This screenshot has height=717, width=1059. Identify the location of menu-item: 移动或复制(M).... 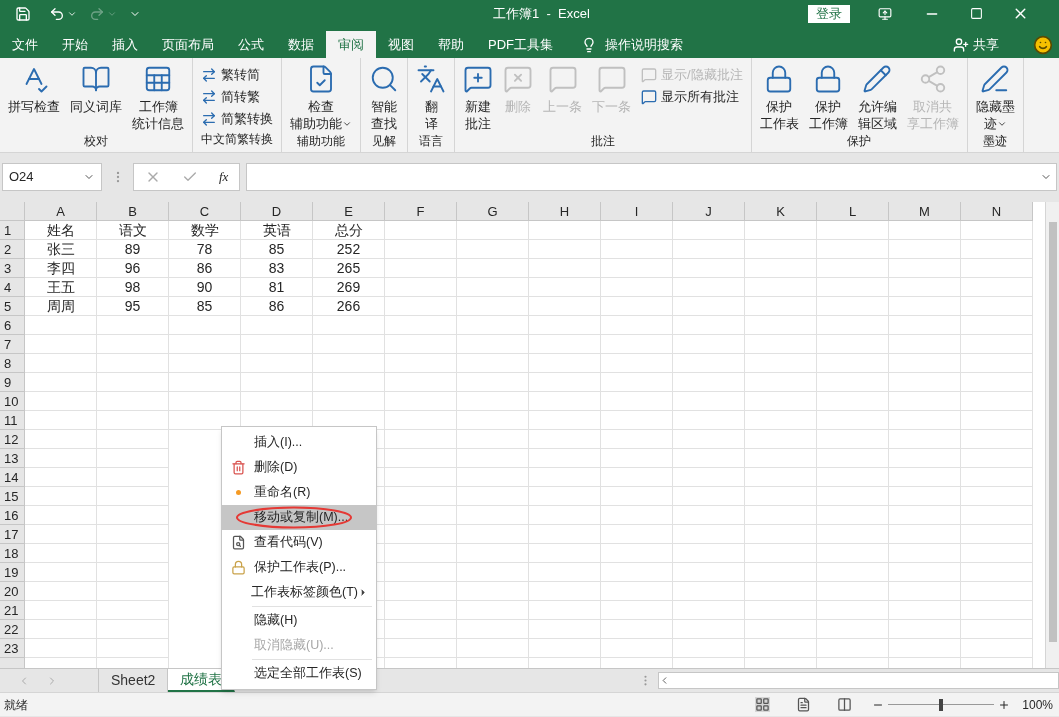
(299, 517).